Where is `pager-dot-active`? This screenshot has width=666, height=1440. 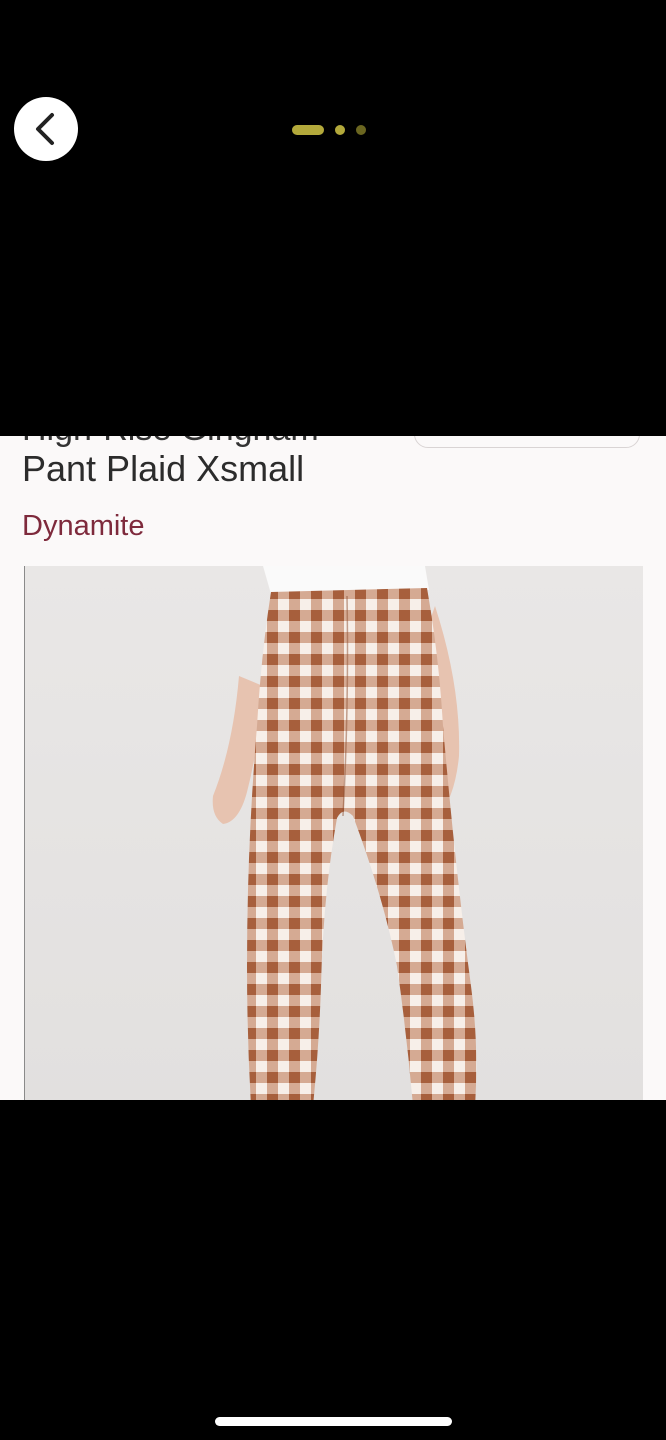
pager-dot-active is located at coordinates (308, 129).